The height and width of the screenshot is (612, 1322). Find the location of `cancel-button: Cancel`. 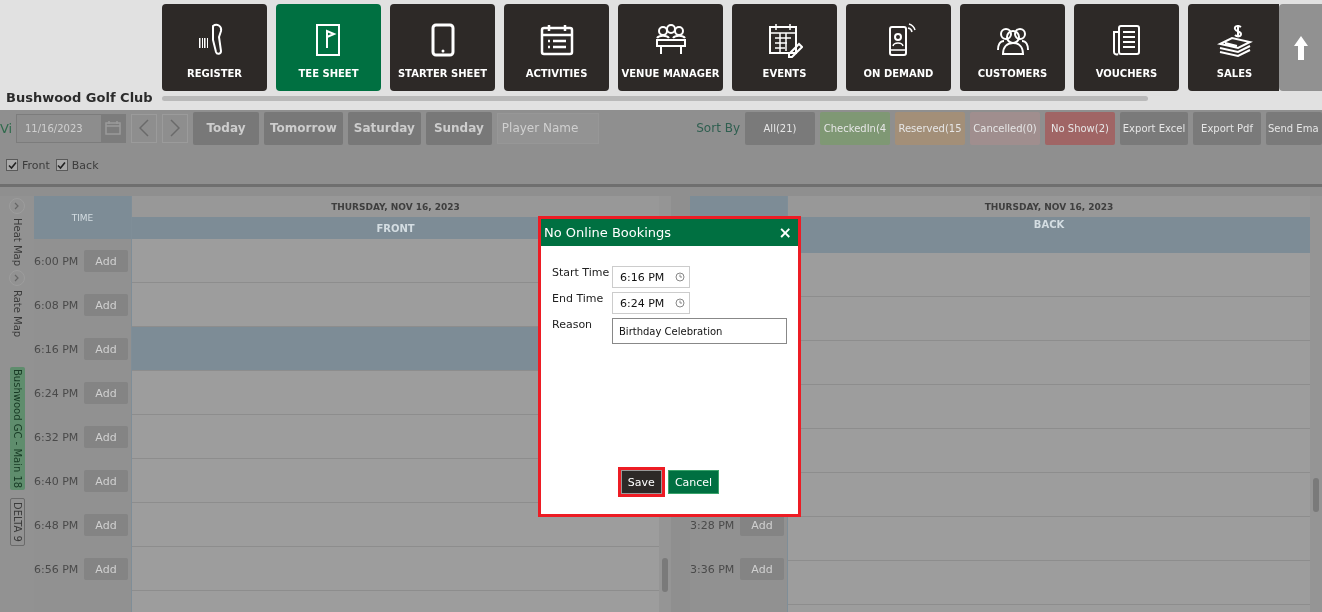

cancel-button: Cancel is located at coordinates (693, 482).